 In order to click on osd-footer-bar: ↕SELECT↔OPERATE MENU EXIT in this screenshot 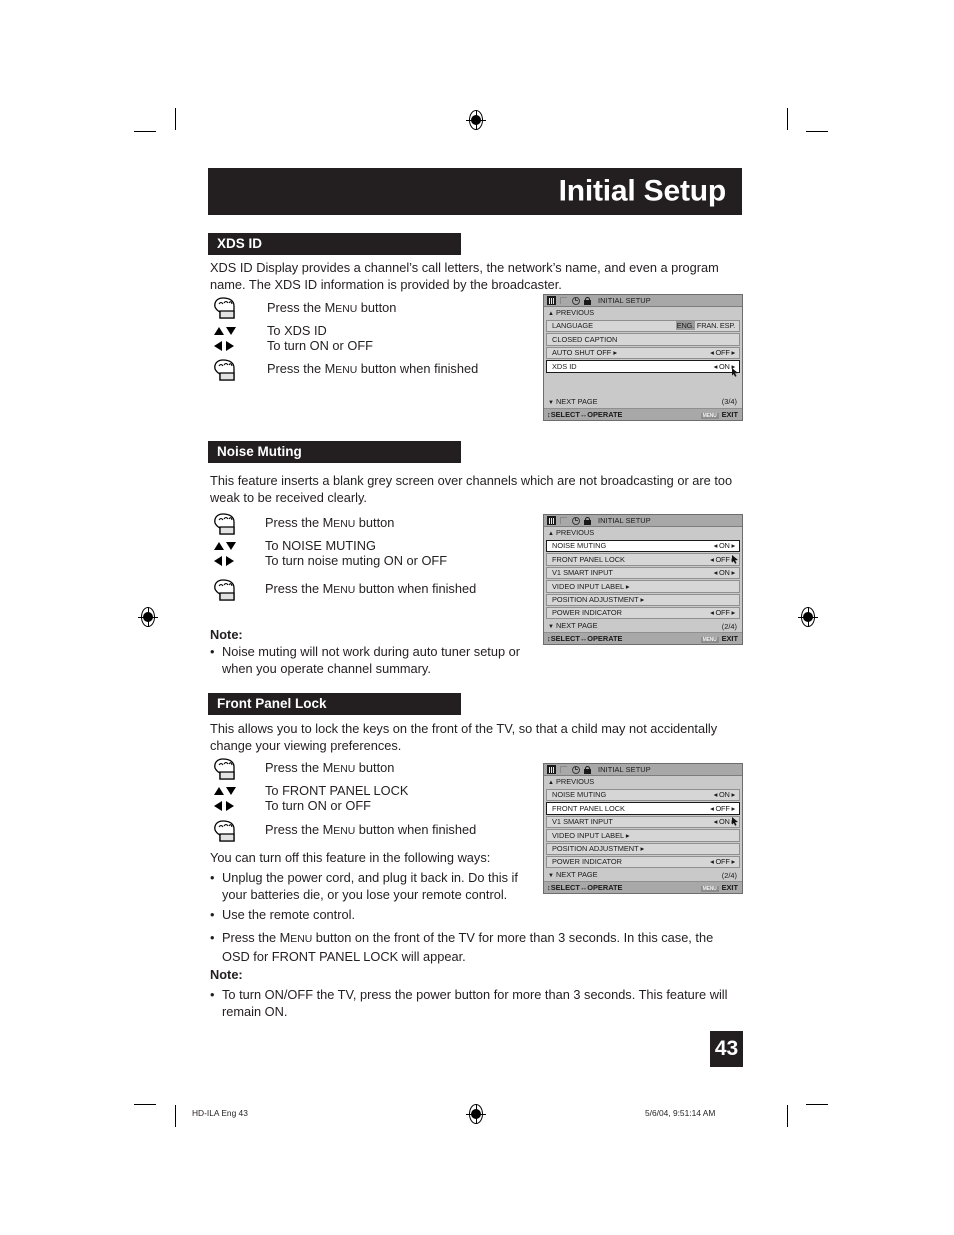, I will do `click(643, 413)`.